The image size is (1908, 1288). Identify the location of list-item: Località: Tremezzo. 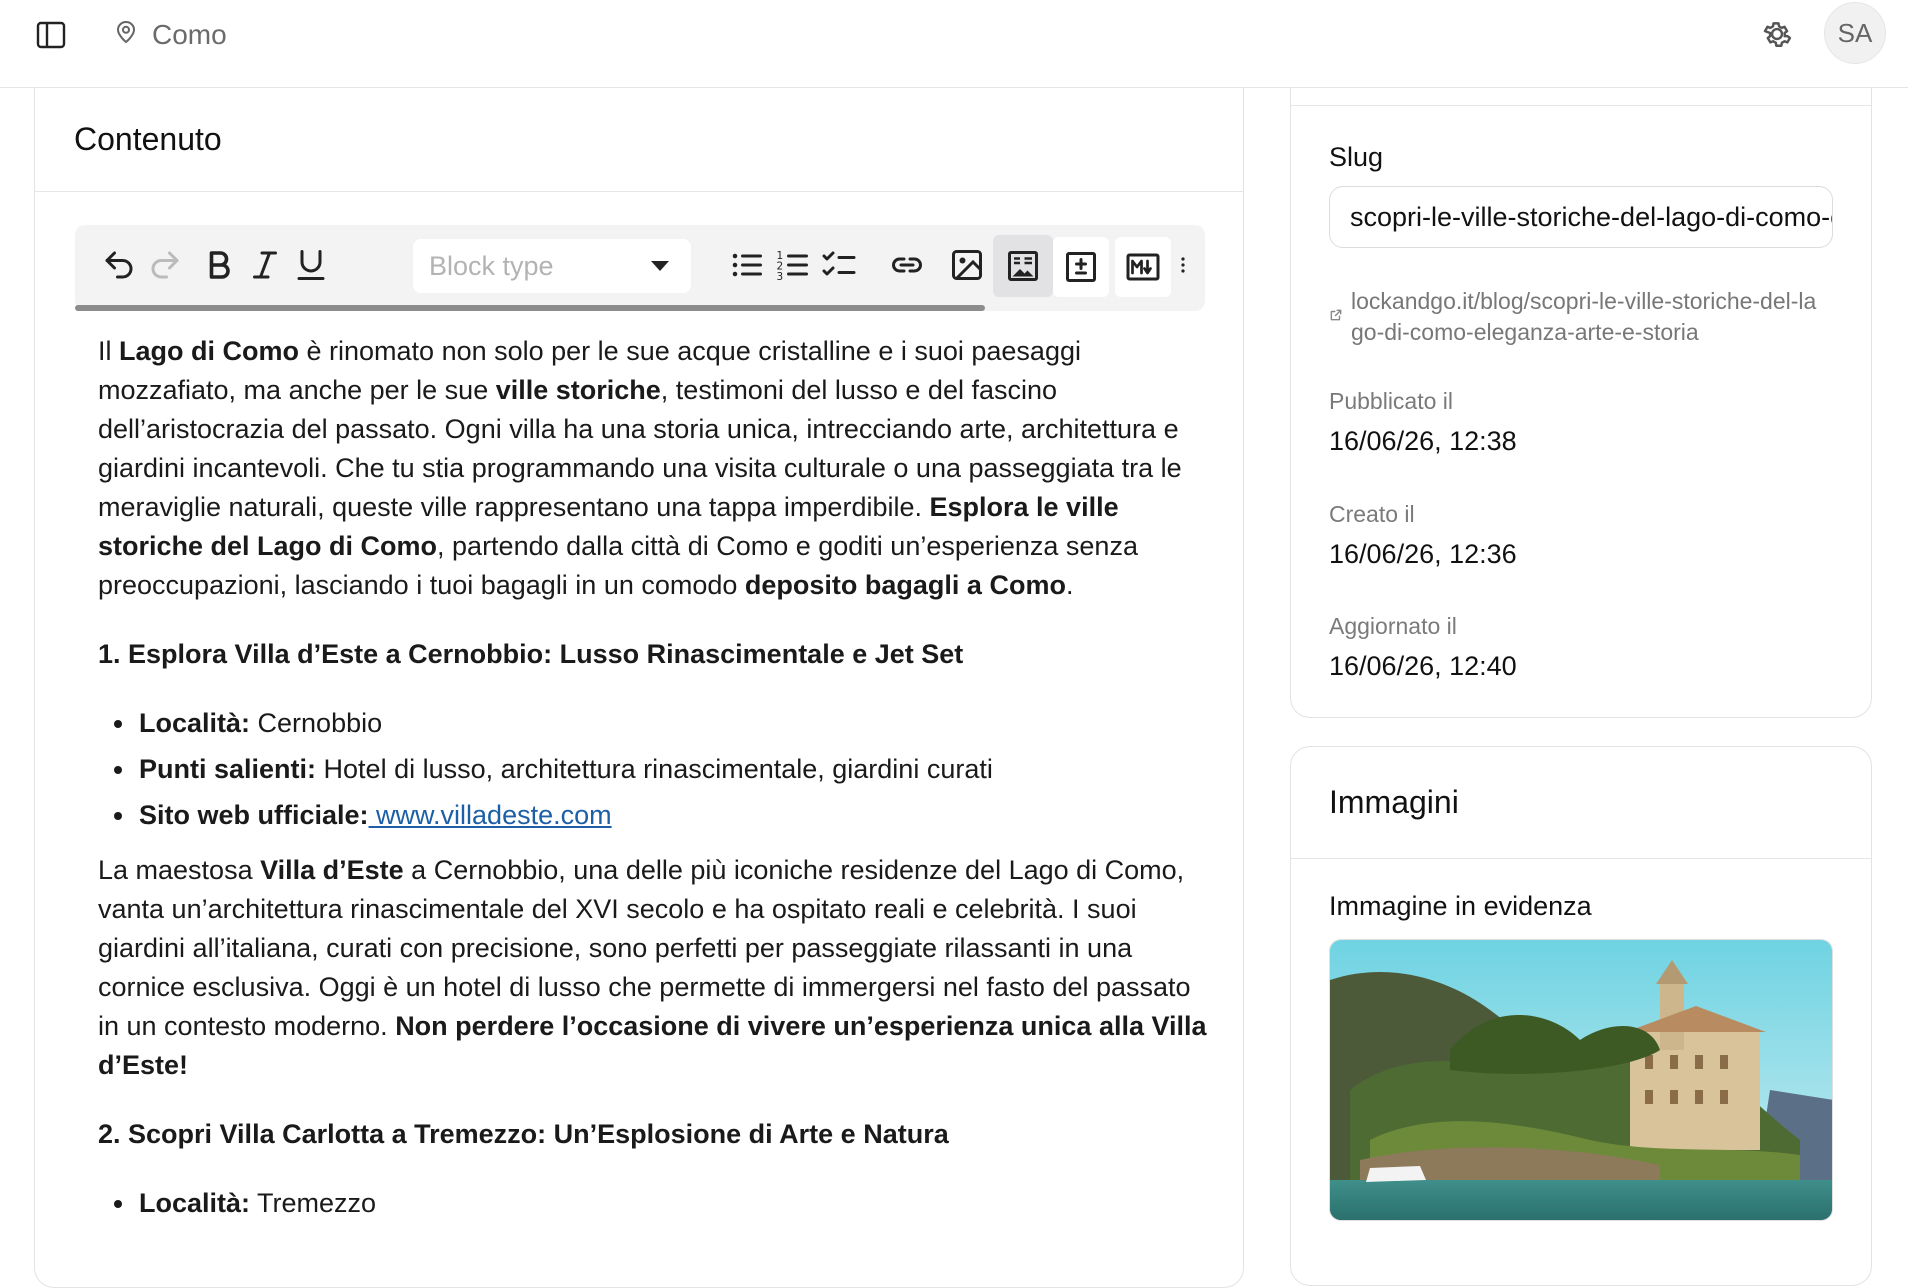
(658, 1203).